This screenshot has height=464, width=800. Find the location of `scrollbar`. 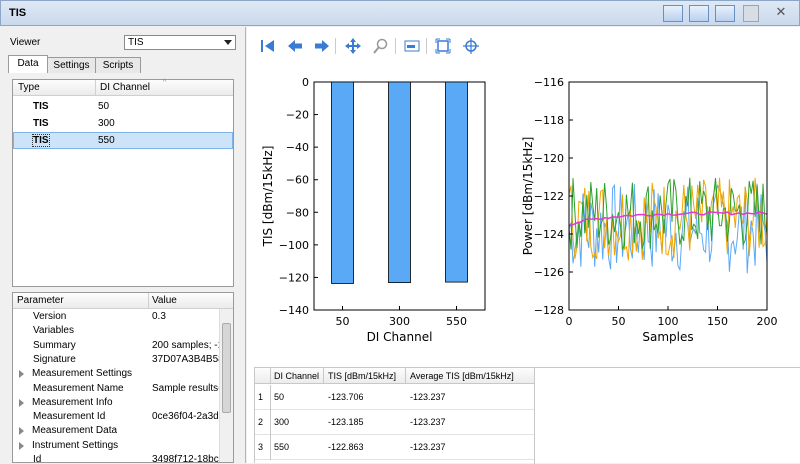

scrollbar is located at coordinates (226, 385).